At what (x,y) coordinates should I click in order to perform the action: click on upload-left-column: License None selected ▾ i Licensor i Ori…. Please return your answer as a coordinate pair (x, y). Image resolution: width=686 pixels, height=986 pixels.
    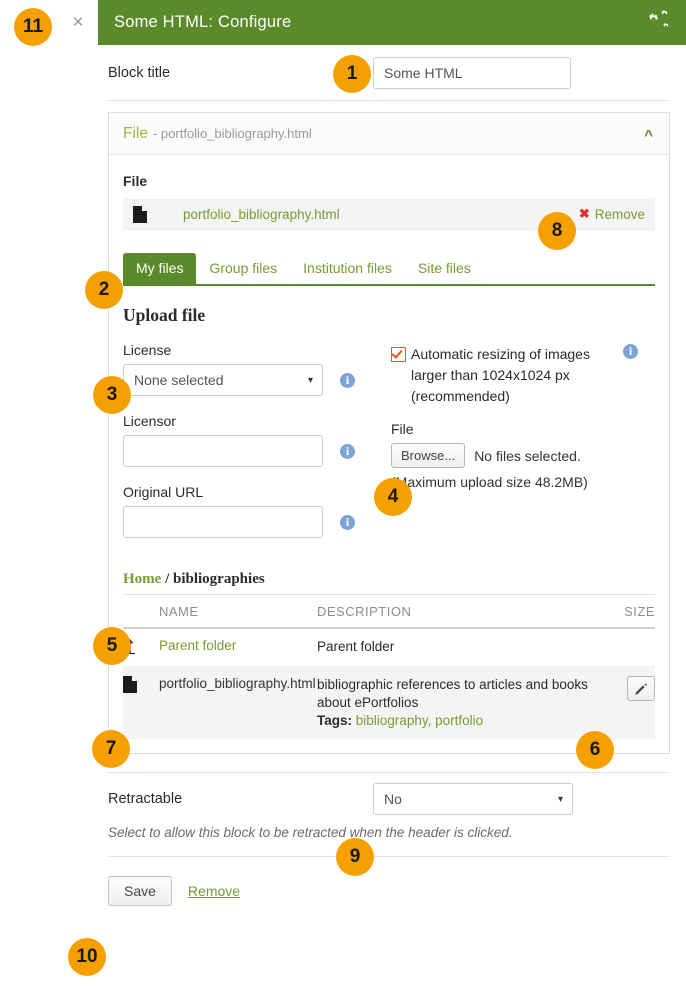
    Looking at the image, I should click on (257, 448).